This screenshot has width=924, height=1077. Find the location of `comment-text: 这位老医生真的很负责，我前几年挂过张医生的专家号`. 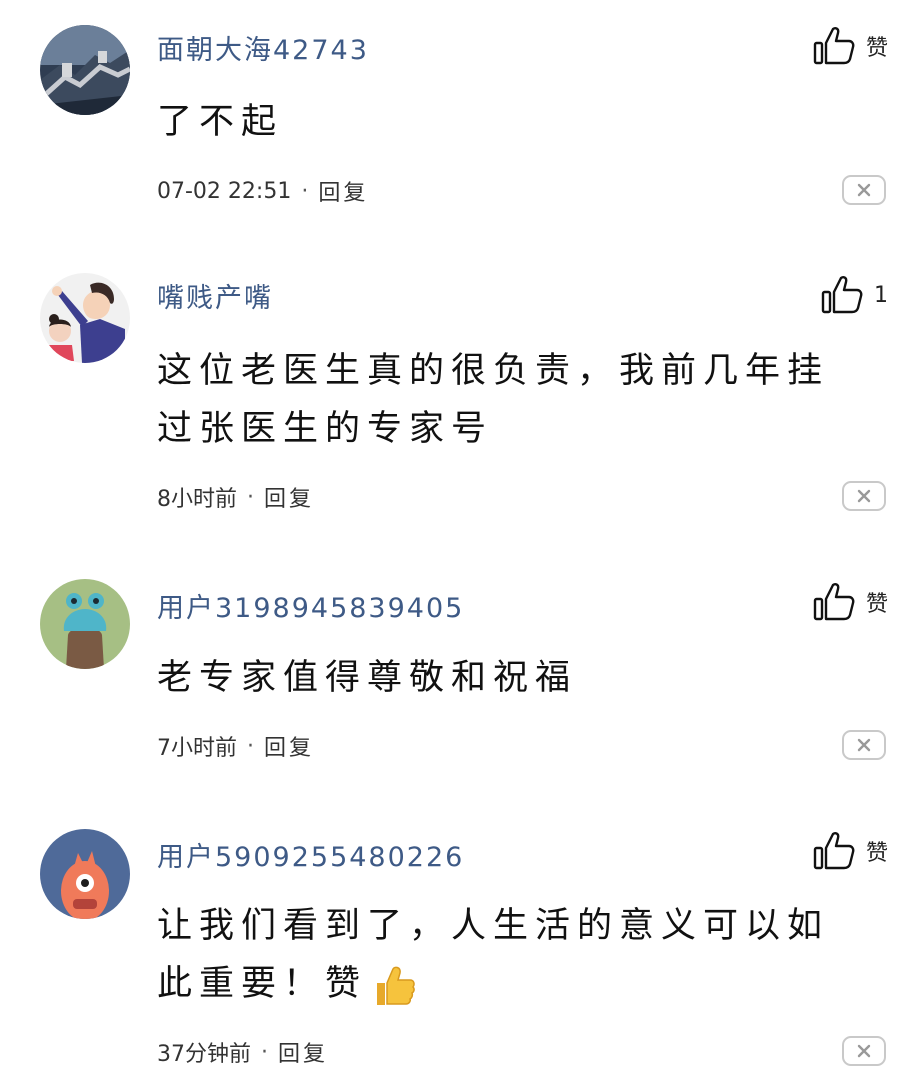

comment-text: 这位老医生真的很负责，我前几年挂过张医生的专家号 is located at coordinates (493, 400).